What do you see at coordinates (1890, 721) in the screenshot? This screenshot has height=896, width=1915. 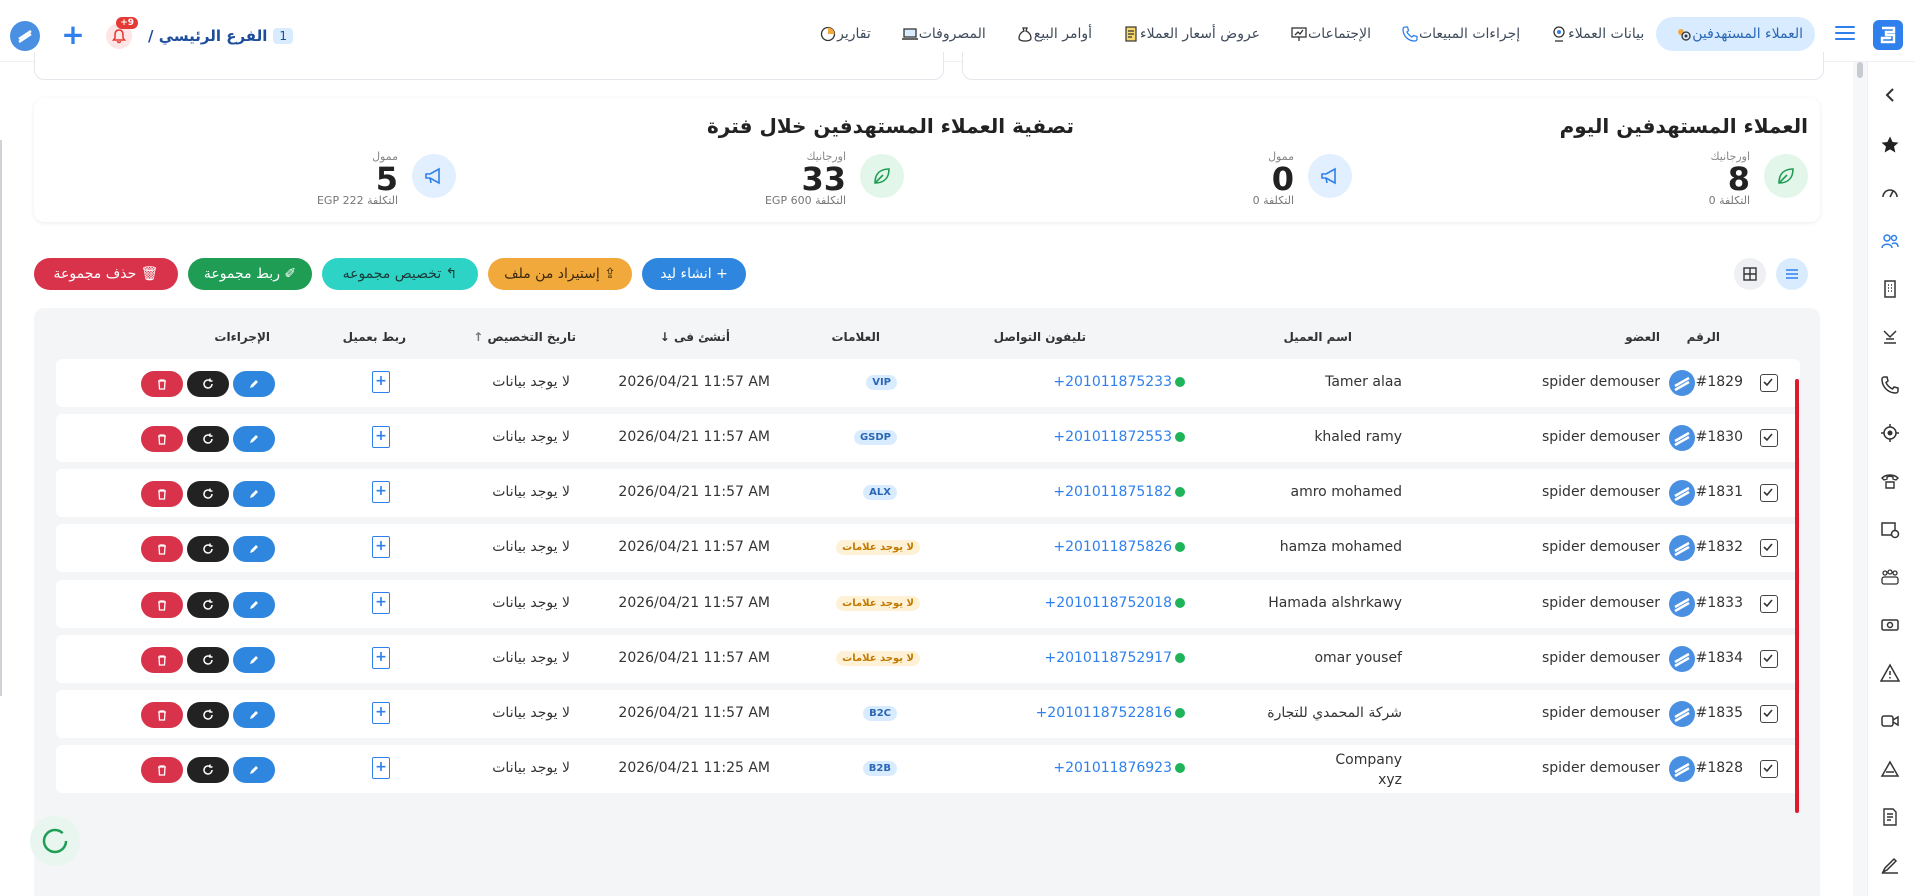 I see `video-icon` at bounding box center [1890, 721].